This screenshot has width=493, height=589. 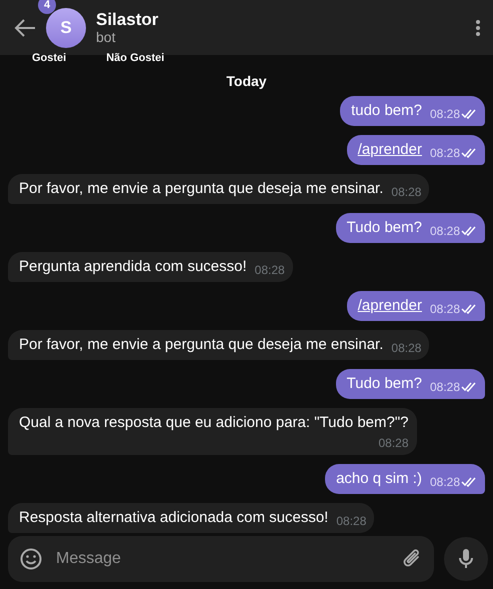 What do you see at coordinates (246, 81) in the screenshot?
I see `date-label: Today` at bounding box center [246, 81].